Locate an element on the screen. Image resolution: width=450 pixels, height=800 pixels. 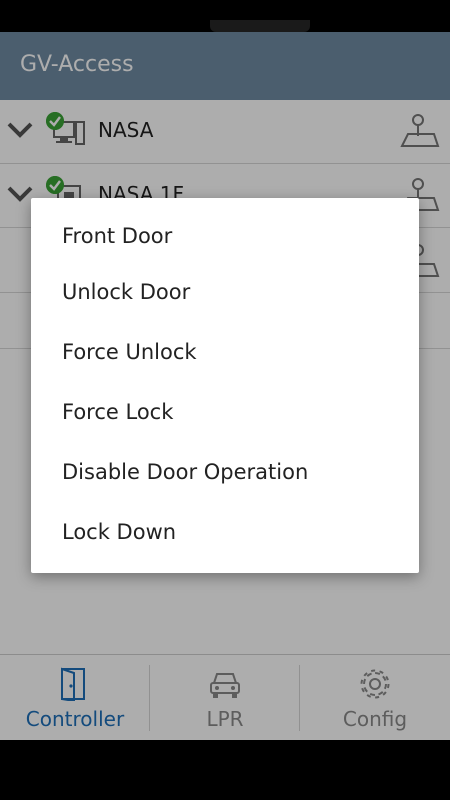
dialog-title: Front Door is located at coordinates (117, 236).